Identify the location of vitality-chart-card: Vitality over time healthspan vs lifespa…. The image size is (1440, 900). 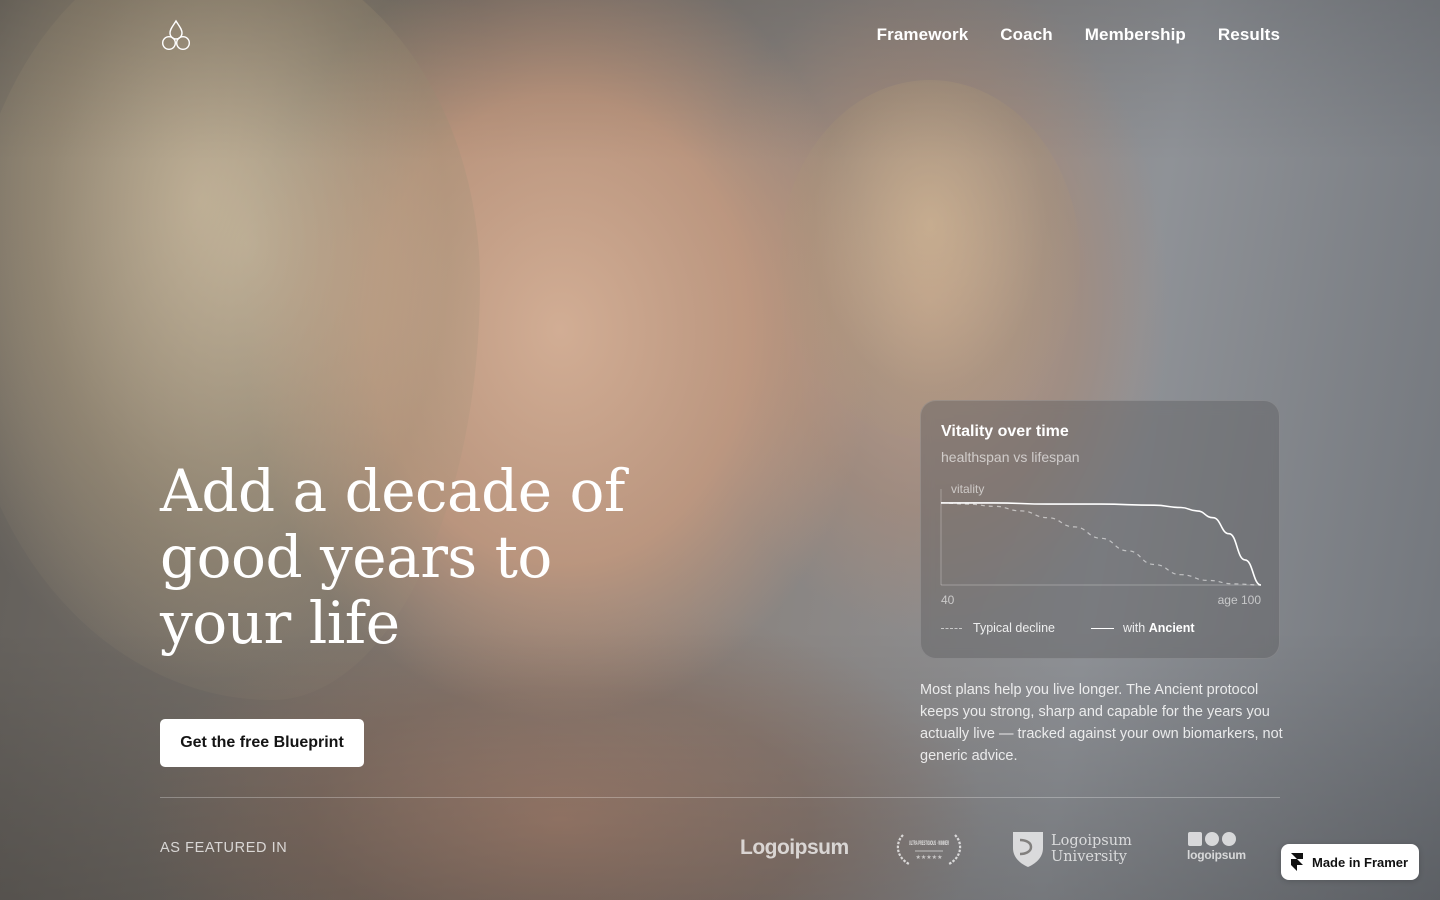
(1100, 529).